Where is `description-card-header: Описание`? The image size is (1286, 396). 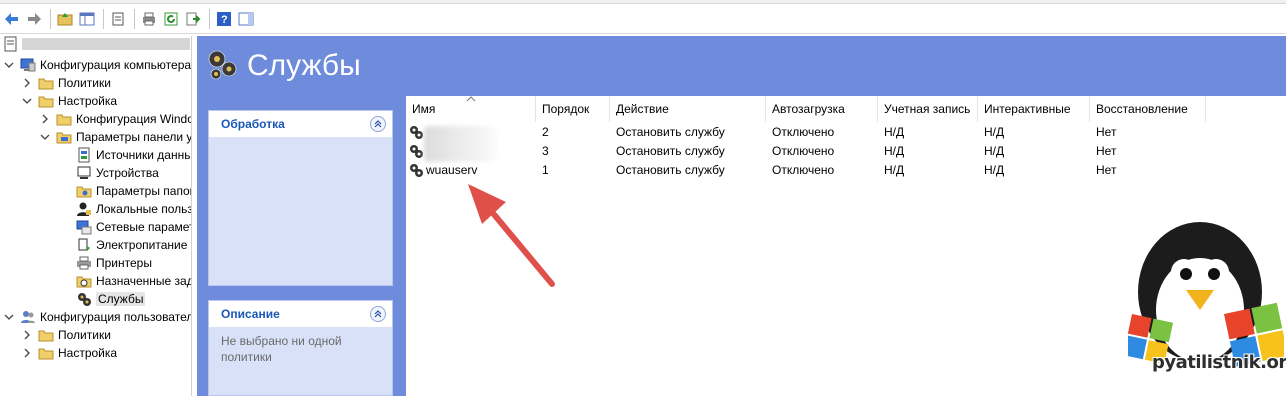 description-card-header: Описание is located at coordinates (300, 314).